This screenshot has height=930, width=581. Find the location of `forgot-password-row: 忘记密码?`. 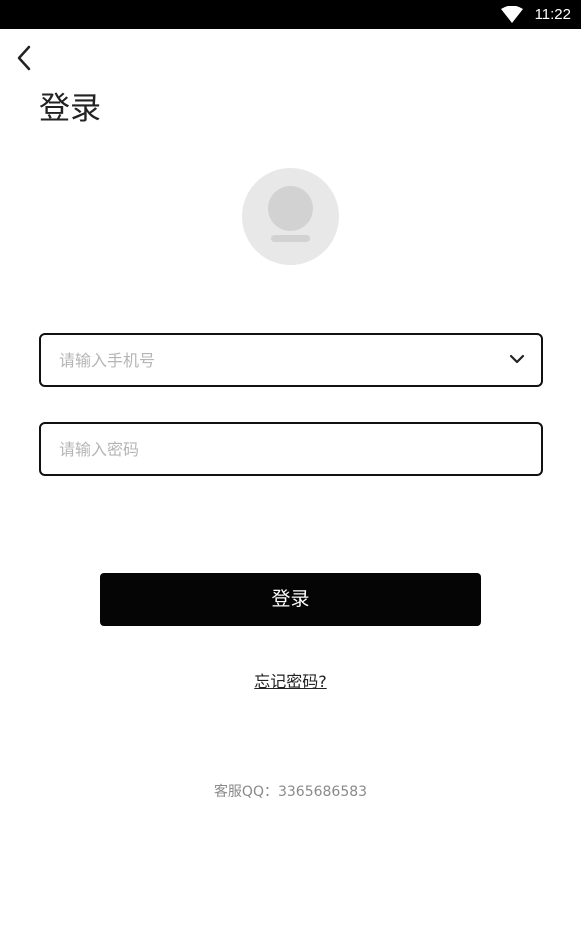

forgot-password-row: 忘记密码? is located at coordinates (290, 682).